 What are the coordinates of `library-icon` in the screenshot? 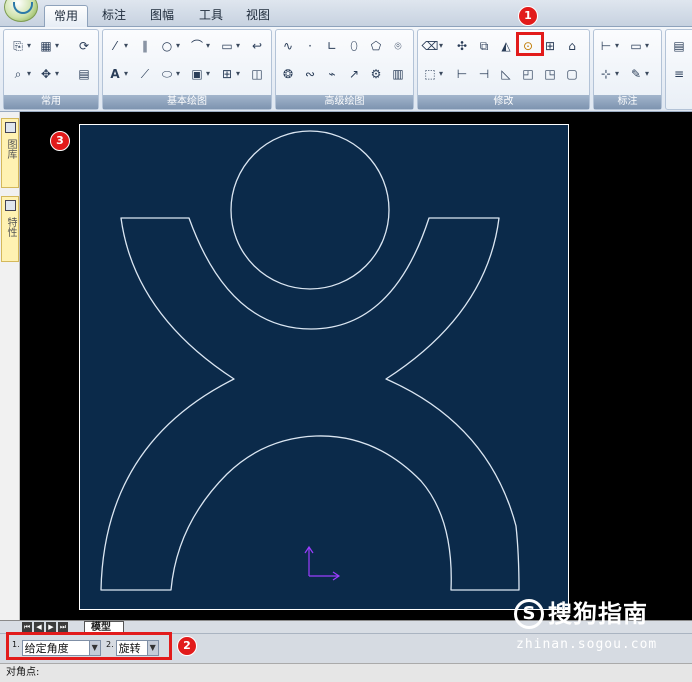 It's located at (10, 127).